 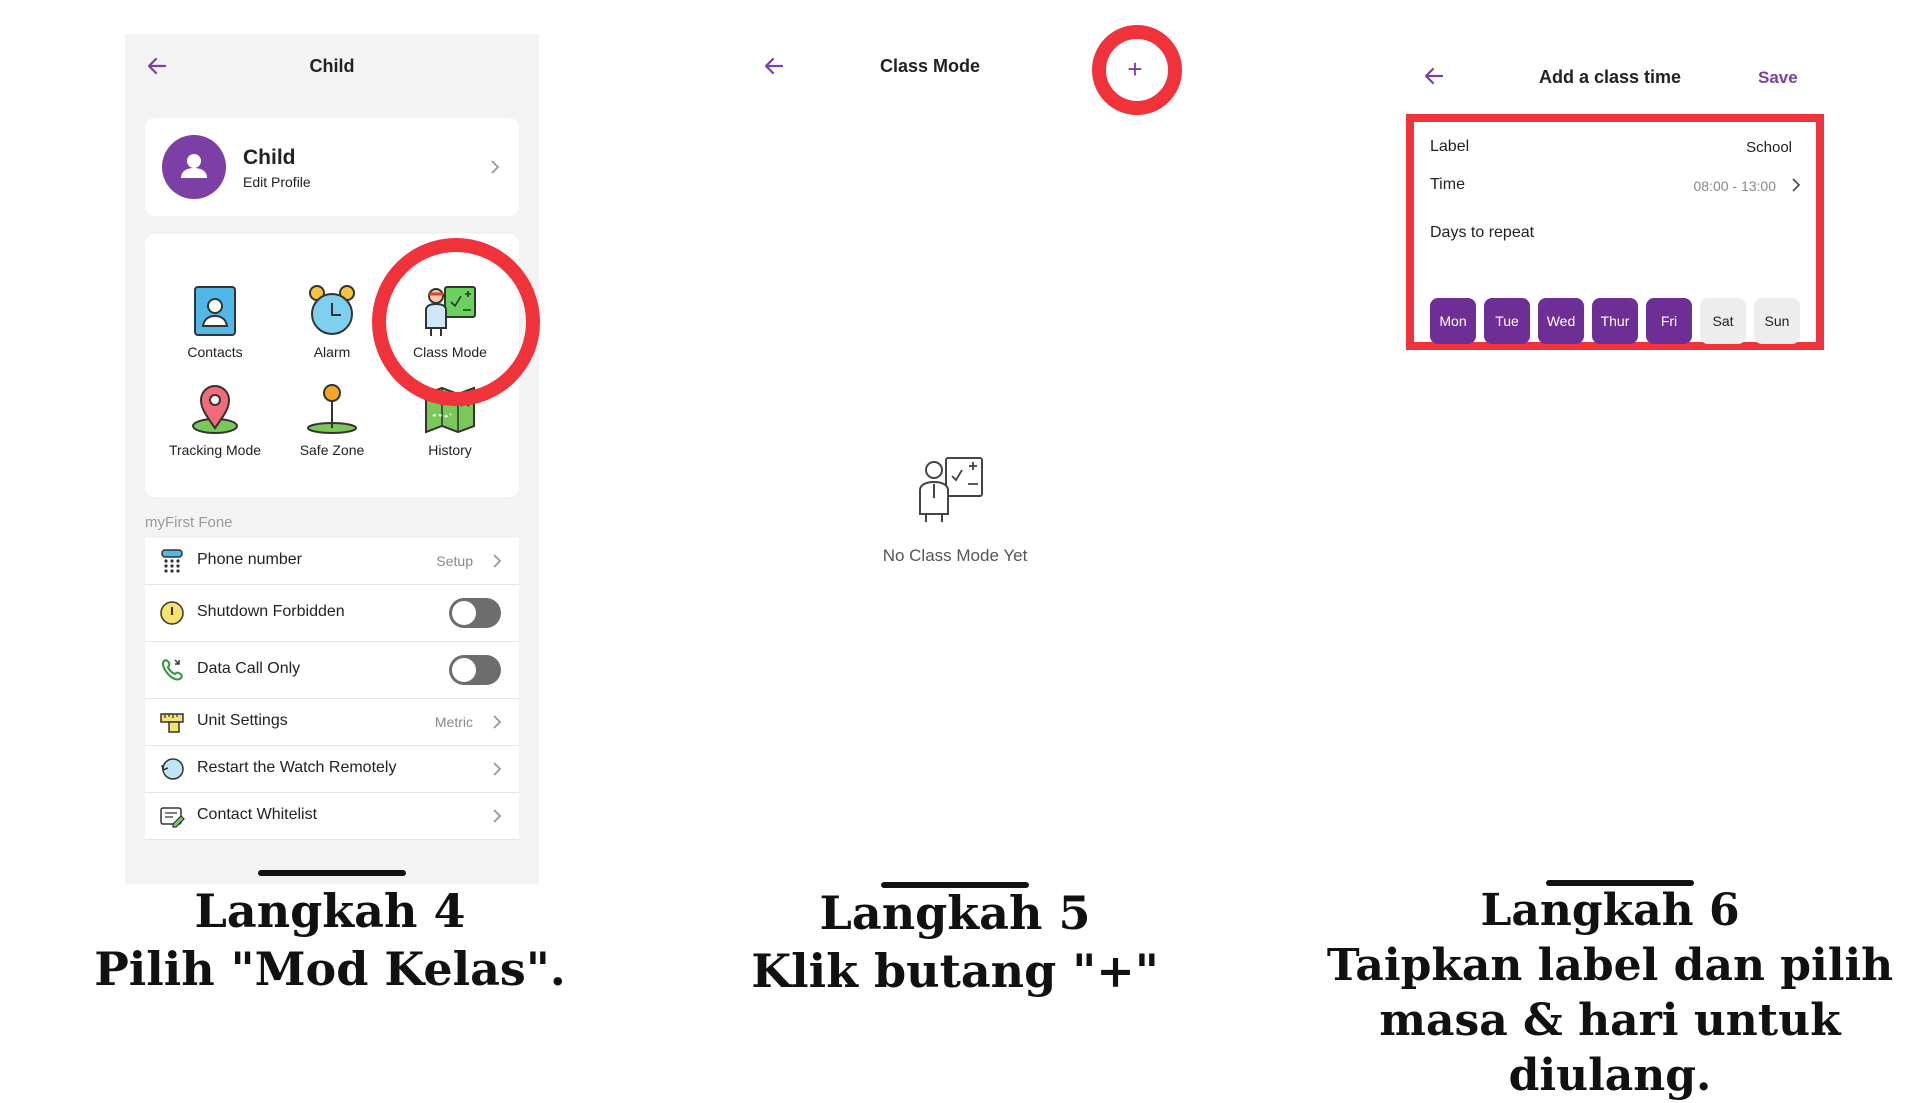 What do you see at coordinates (332, 816) in the screenshot?
I see `row-contact-whitelist: Contact Whitelist` at bounding box center [332, 816].